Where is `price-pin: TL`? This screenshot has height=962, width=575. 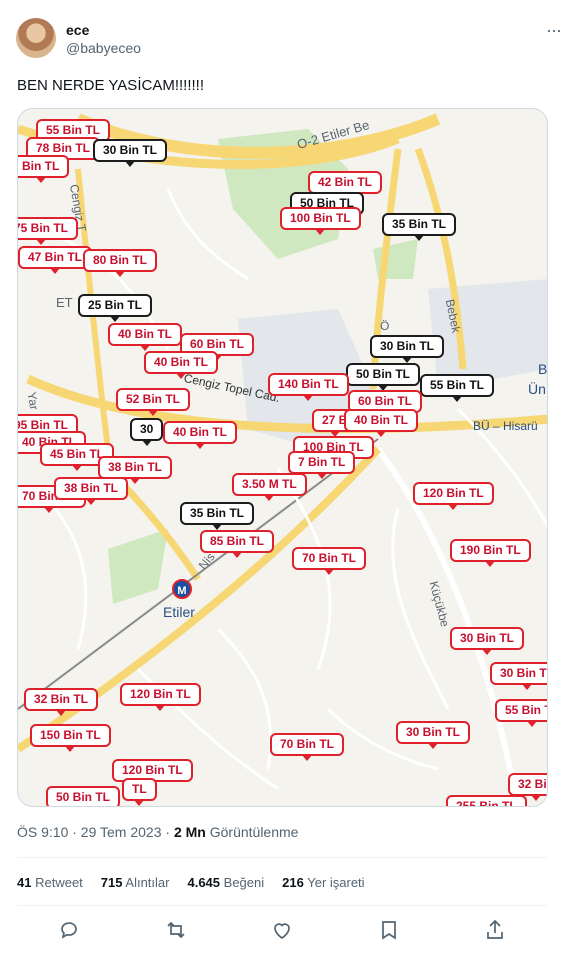
price-pin: TL is located at coordinates (139, 792).